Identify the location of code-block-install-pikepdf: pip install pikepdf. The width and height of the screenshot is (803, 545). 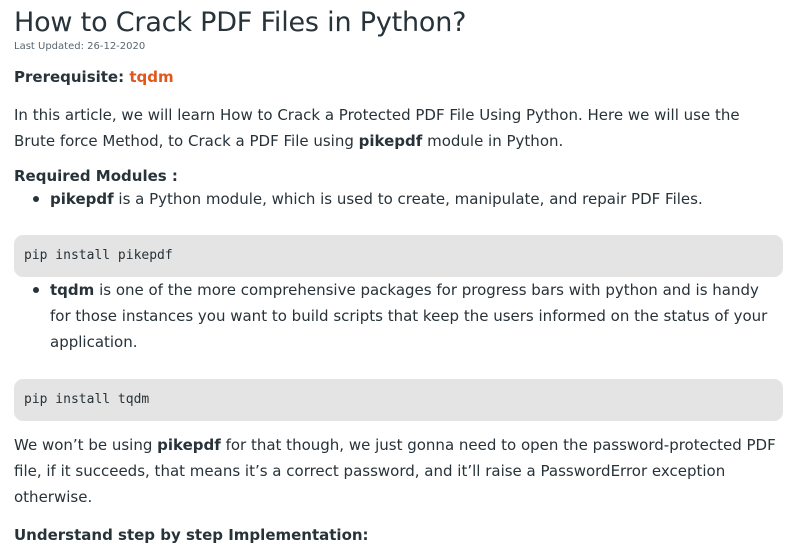
(398, 256).